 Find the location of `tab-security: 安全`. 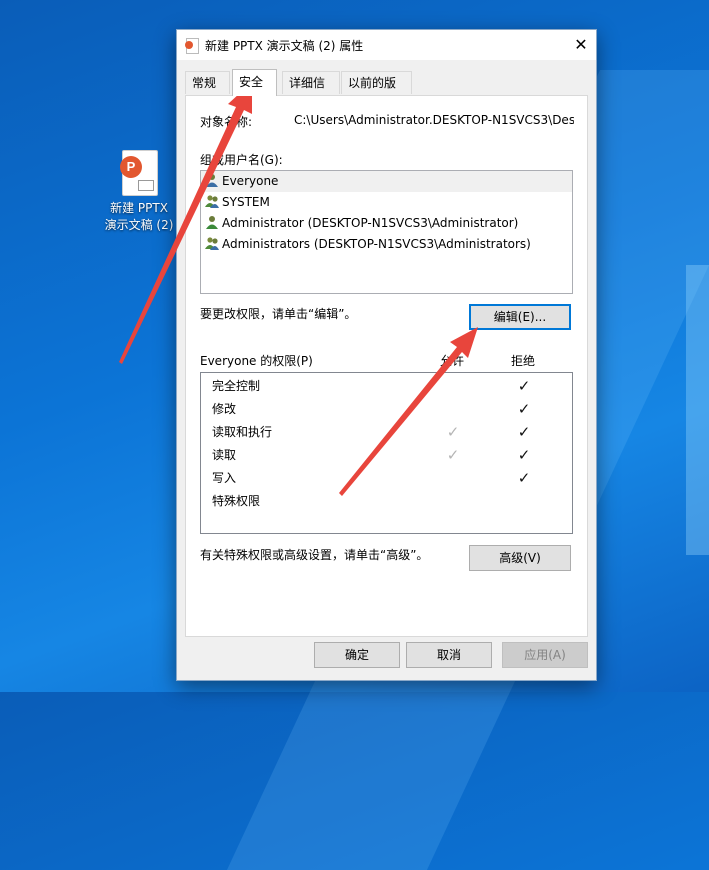

tab-security: 安全 is located at coordinates (254, 82).